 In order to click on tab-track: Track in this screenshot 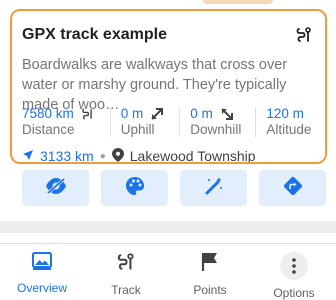, I will do `click(126, 272)`.